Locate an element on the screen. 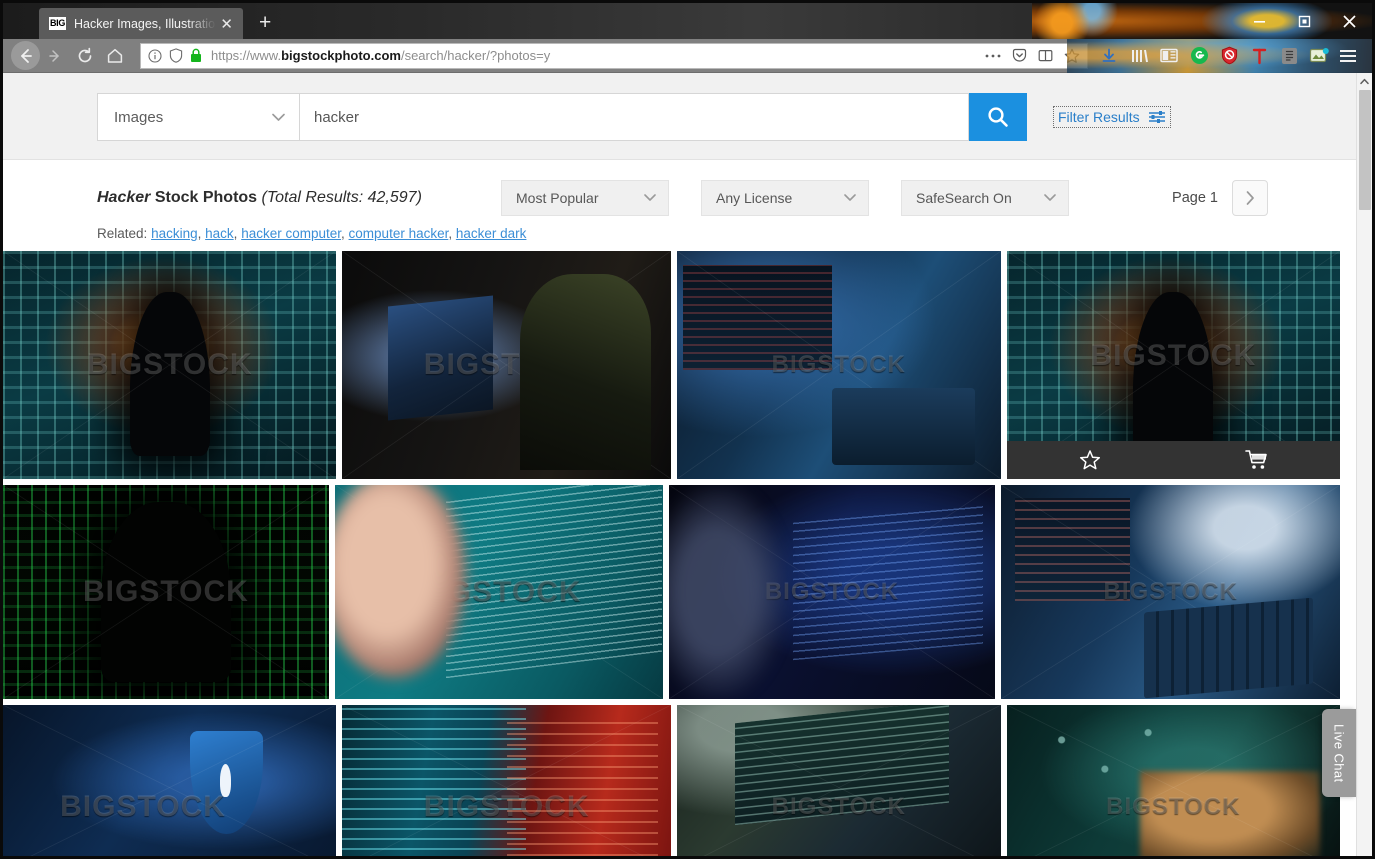  result-image-2: BIGSTOCK is located at coordinates (506, 365).